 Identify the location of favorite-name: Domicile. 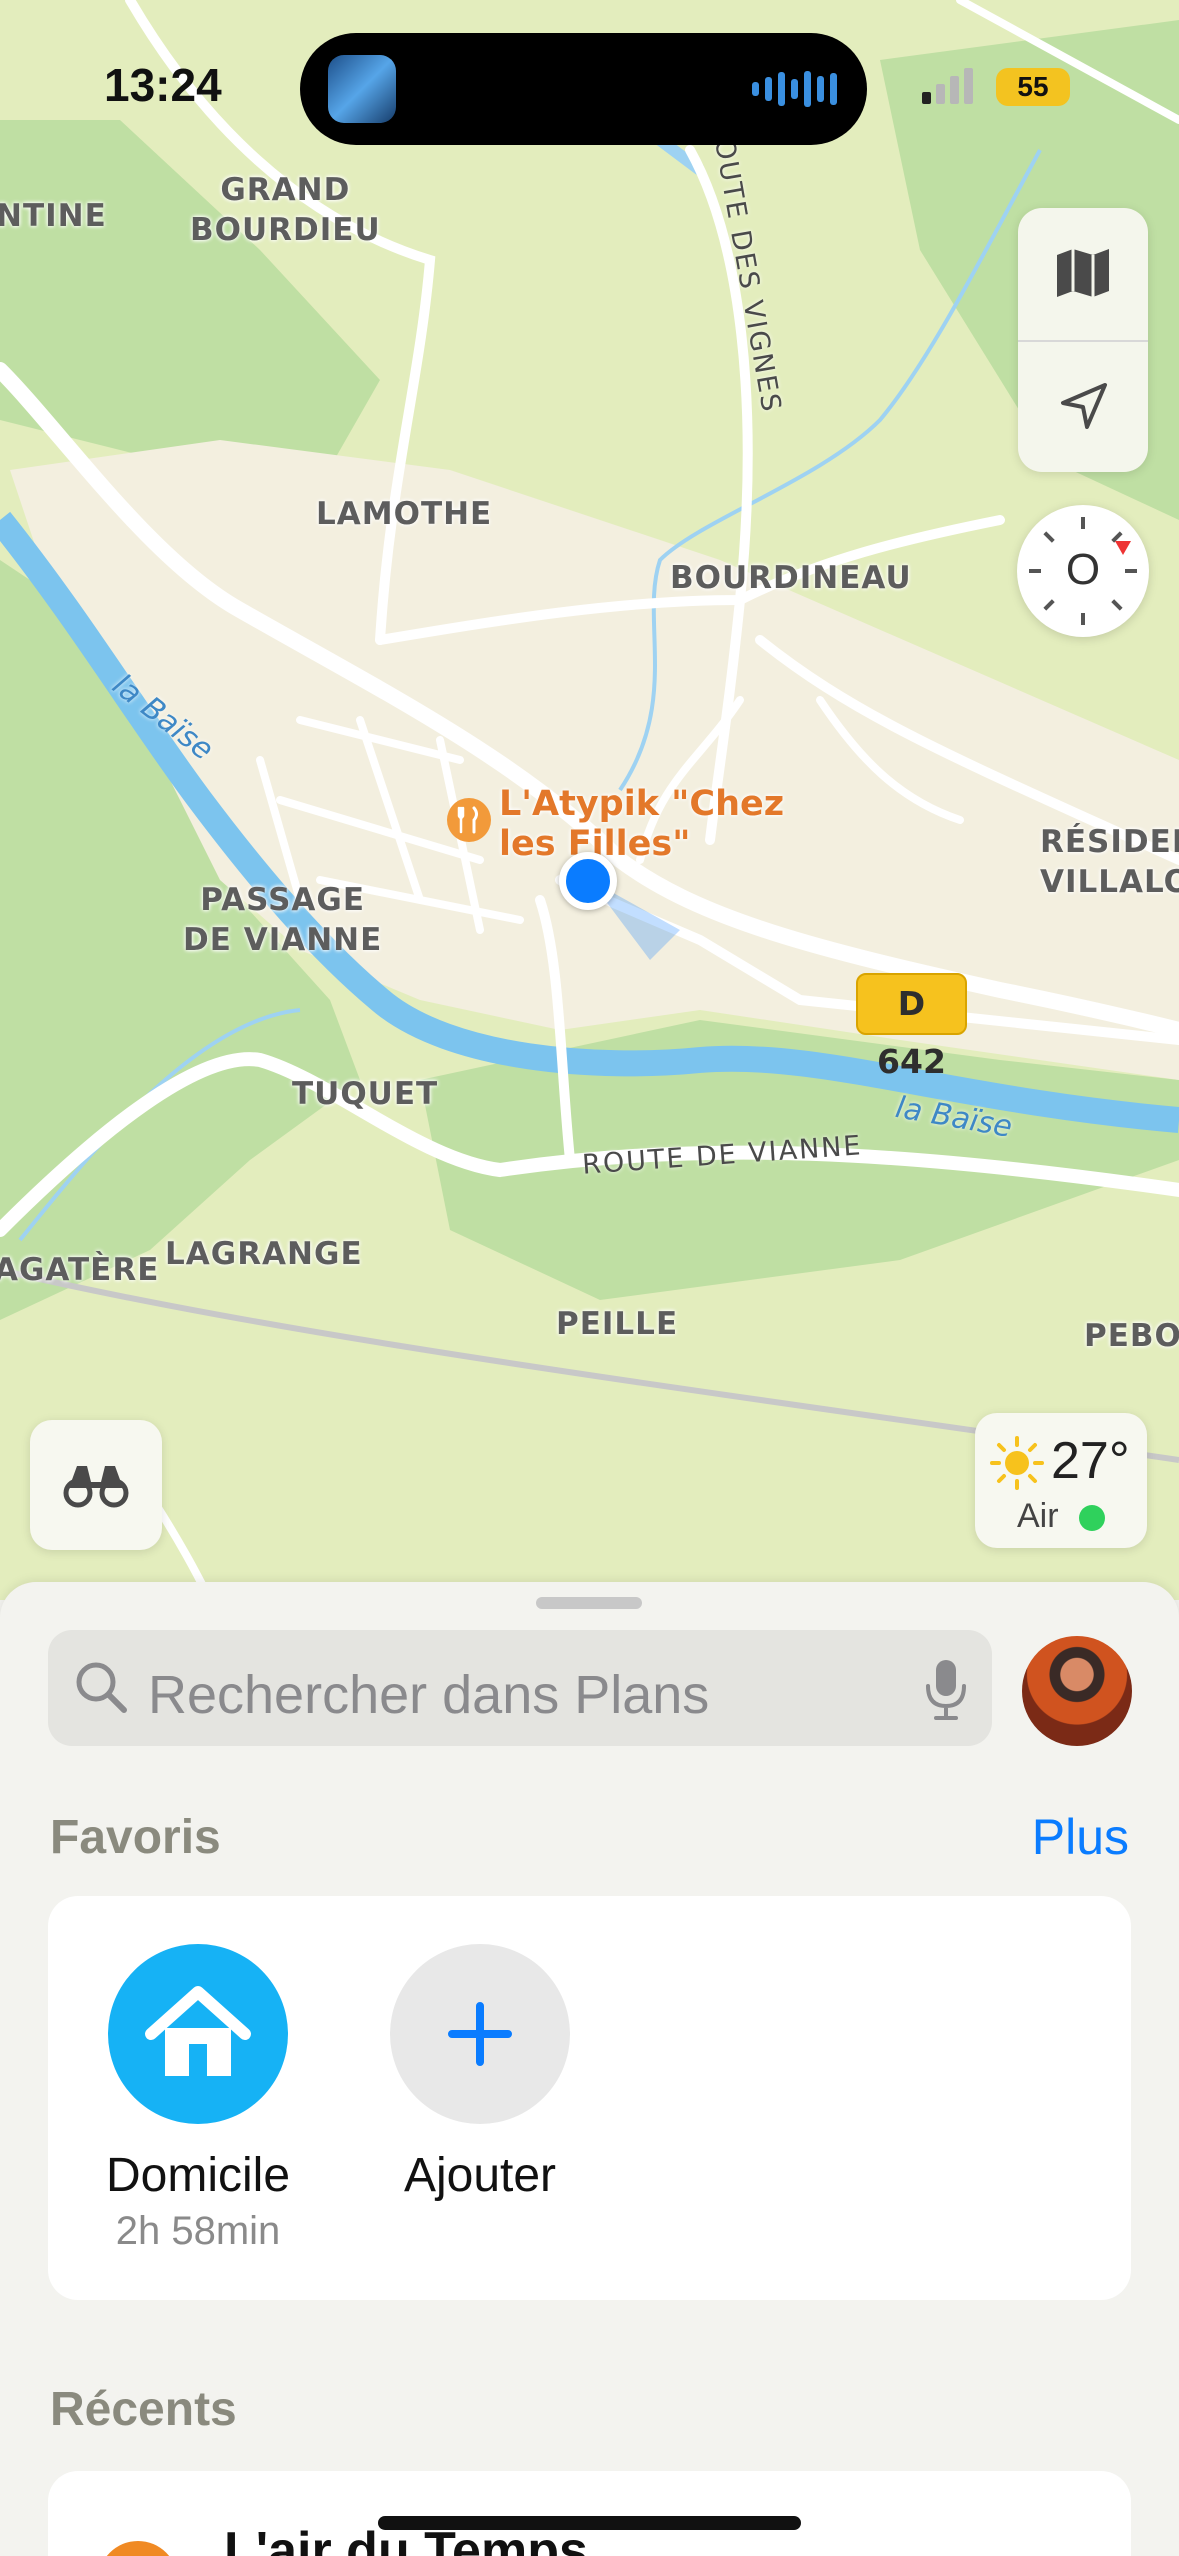
(198, 2175).